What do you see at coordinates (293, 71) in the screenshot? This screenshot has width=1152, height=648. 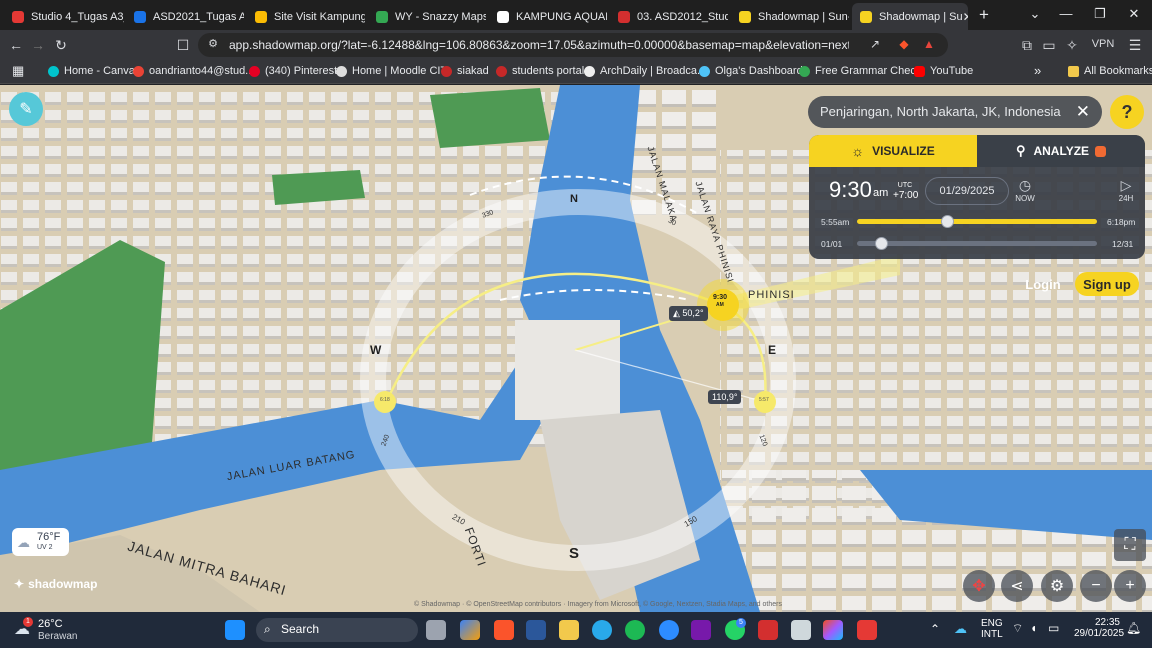 I see `bookmark-pinterest: (340) Pinterest` at bounding box center [293, 71].